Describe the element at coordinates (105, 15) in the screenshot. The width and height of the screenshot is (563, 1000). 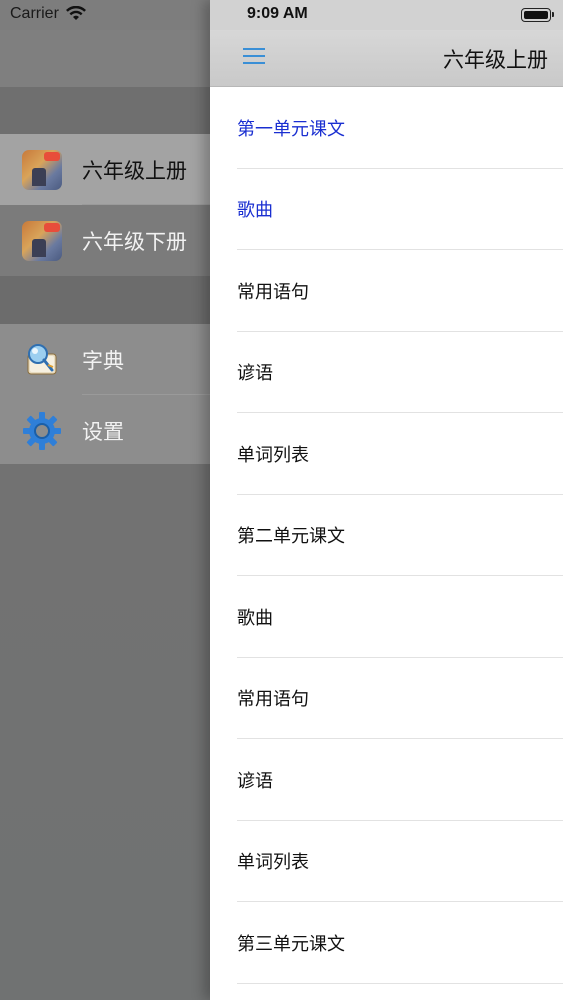
I see `left-status-bar: Carrier` at that location.